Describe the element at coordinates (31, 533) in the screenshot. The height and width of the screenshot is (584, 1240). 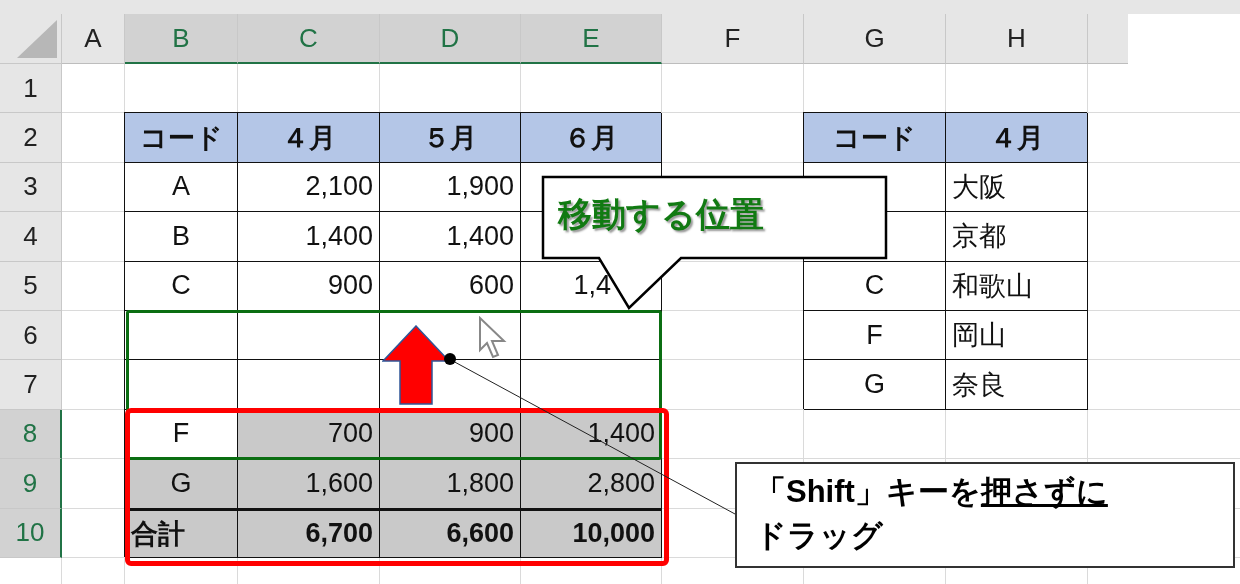
I see `row-header: 10` at that location.